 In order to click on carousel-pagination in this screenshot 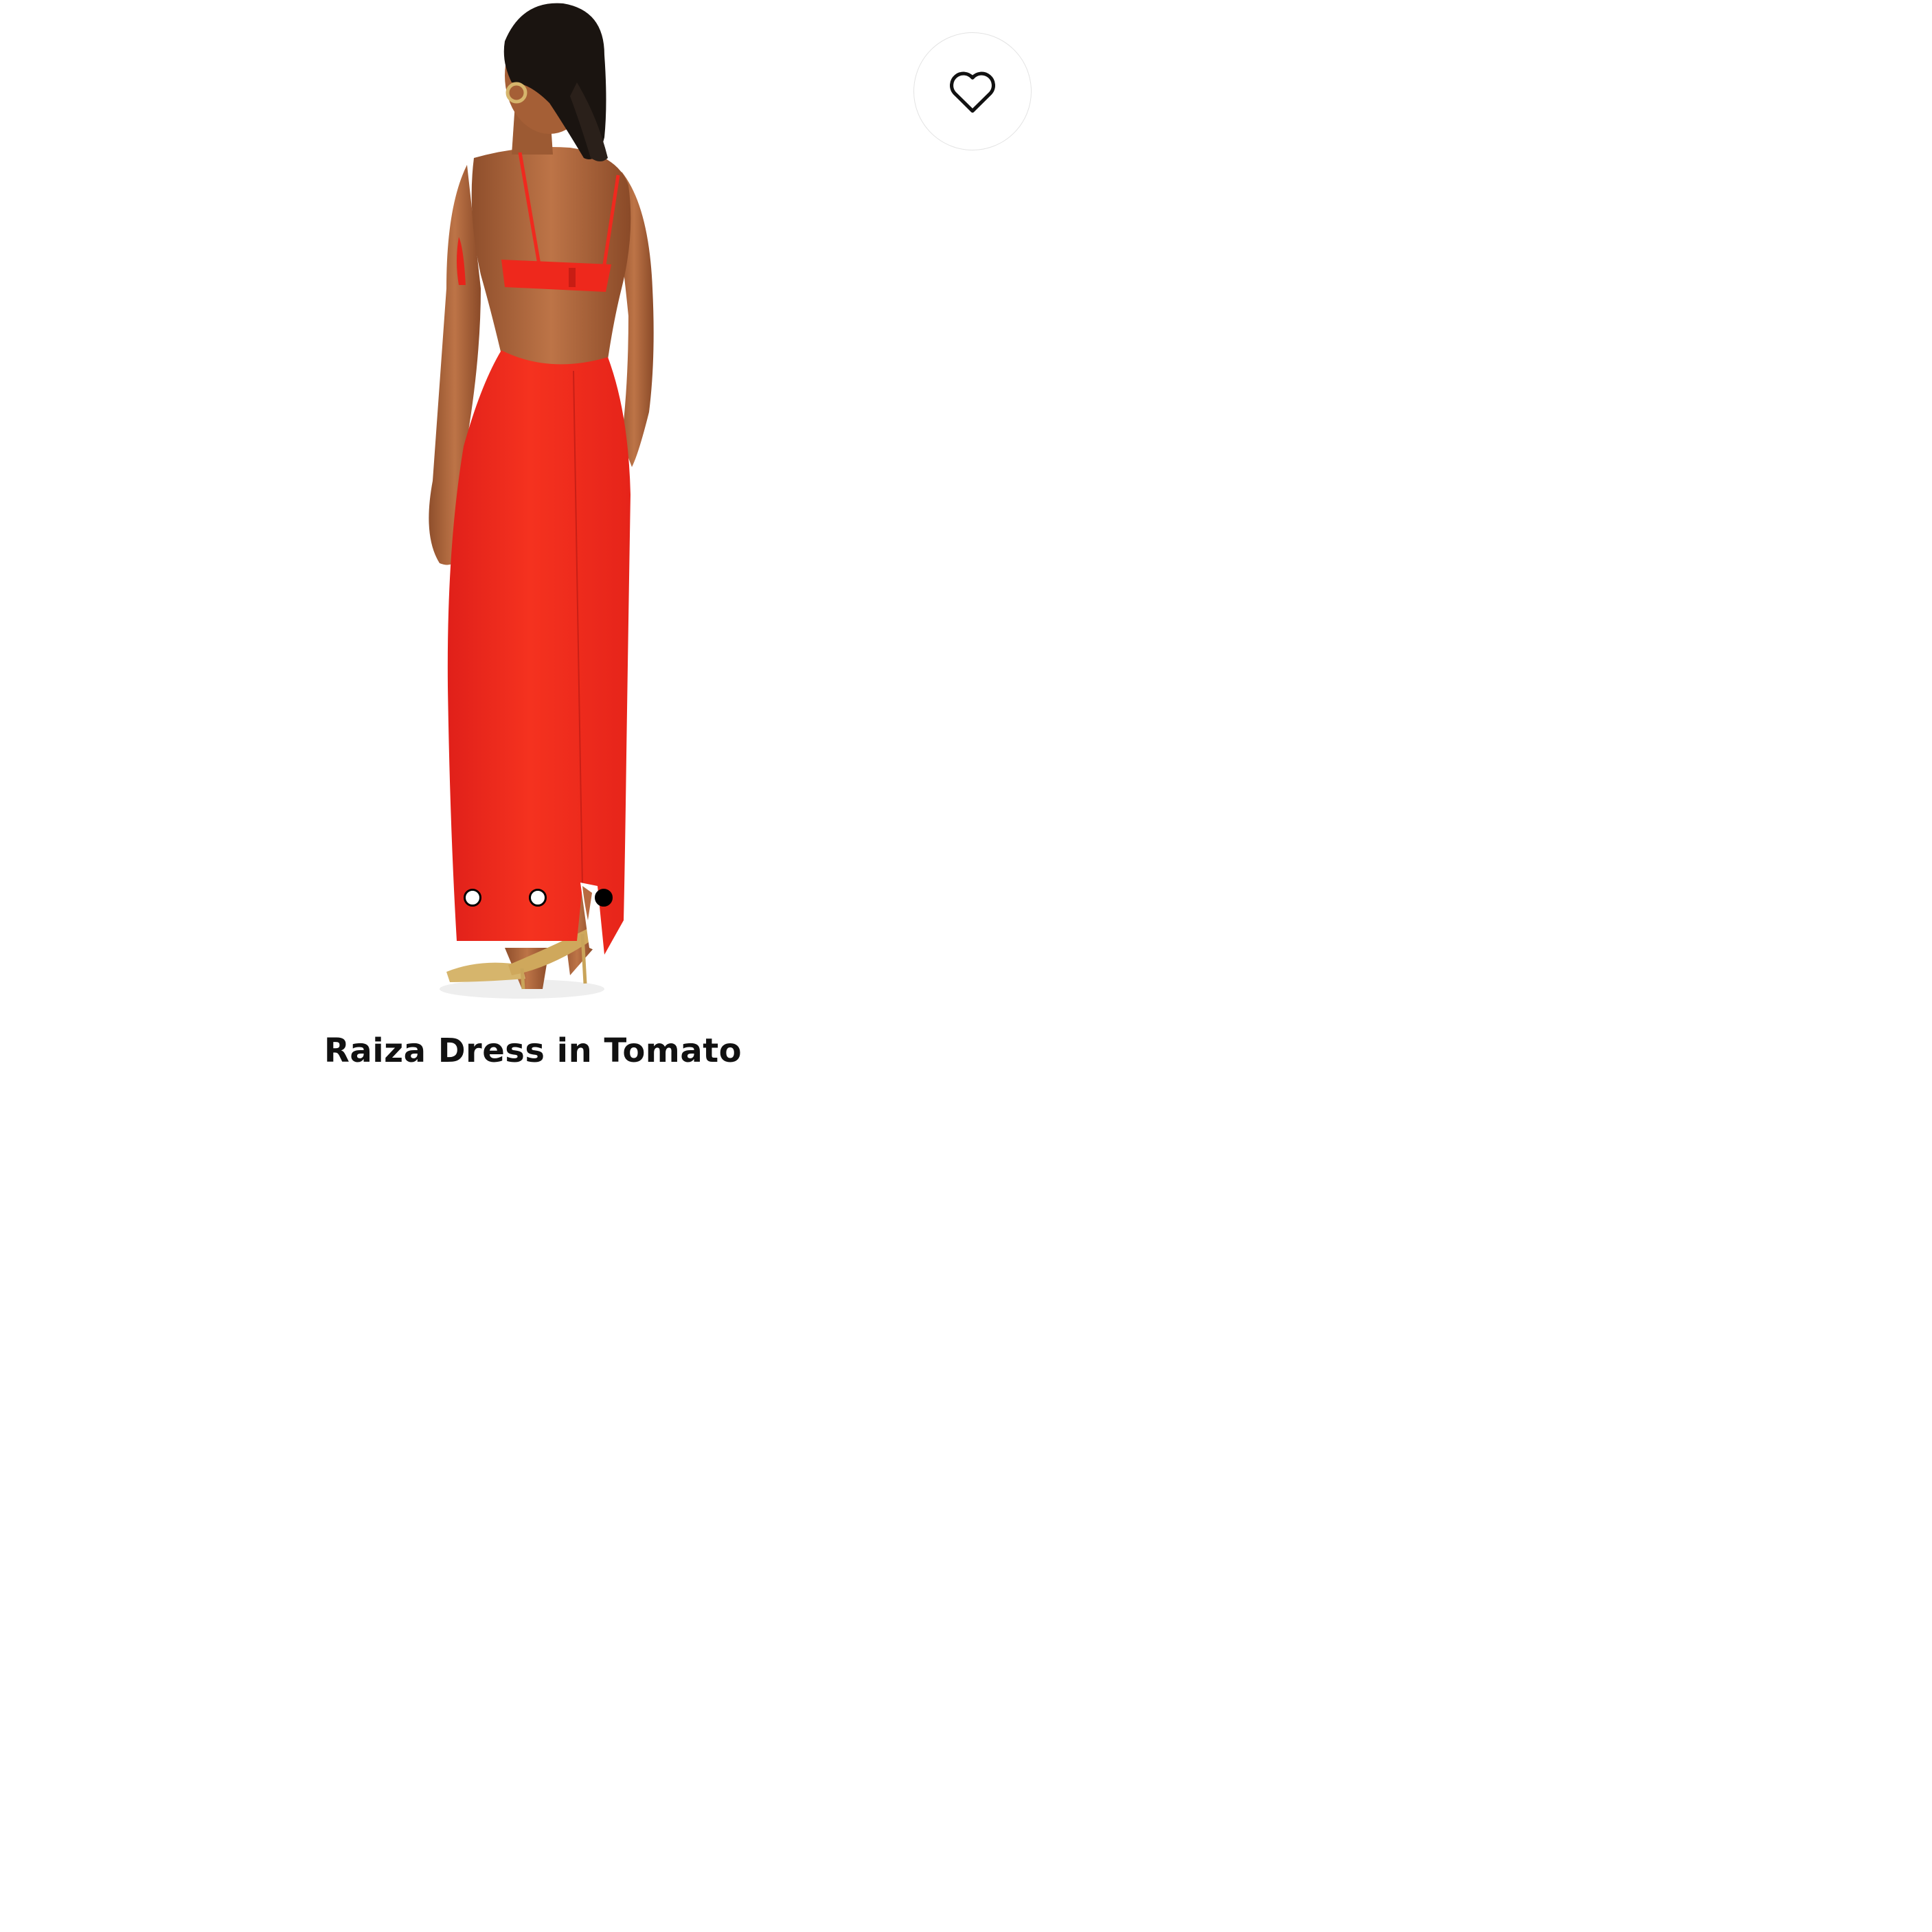, I will do `click(539, 900)`.